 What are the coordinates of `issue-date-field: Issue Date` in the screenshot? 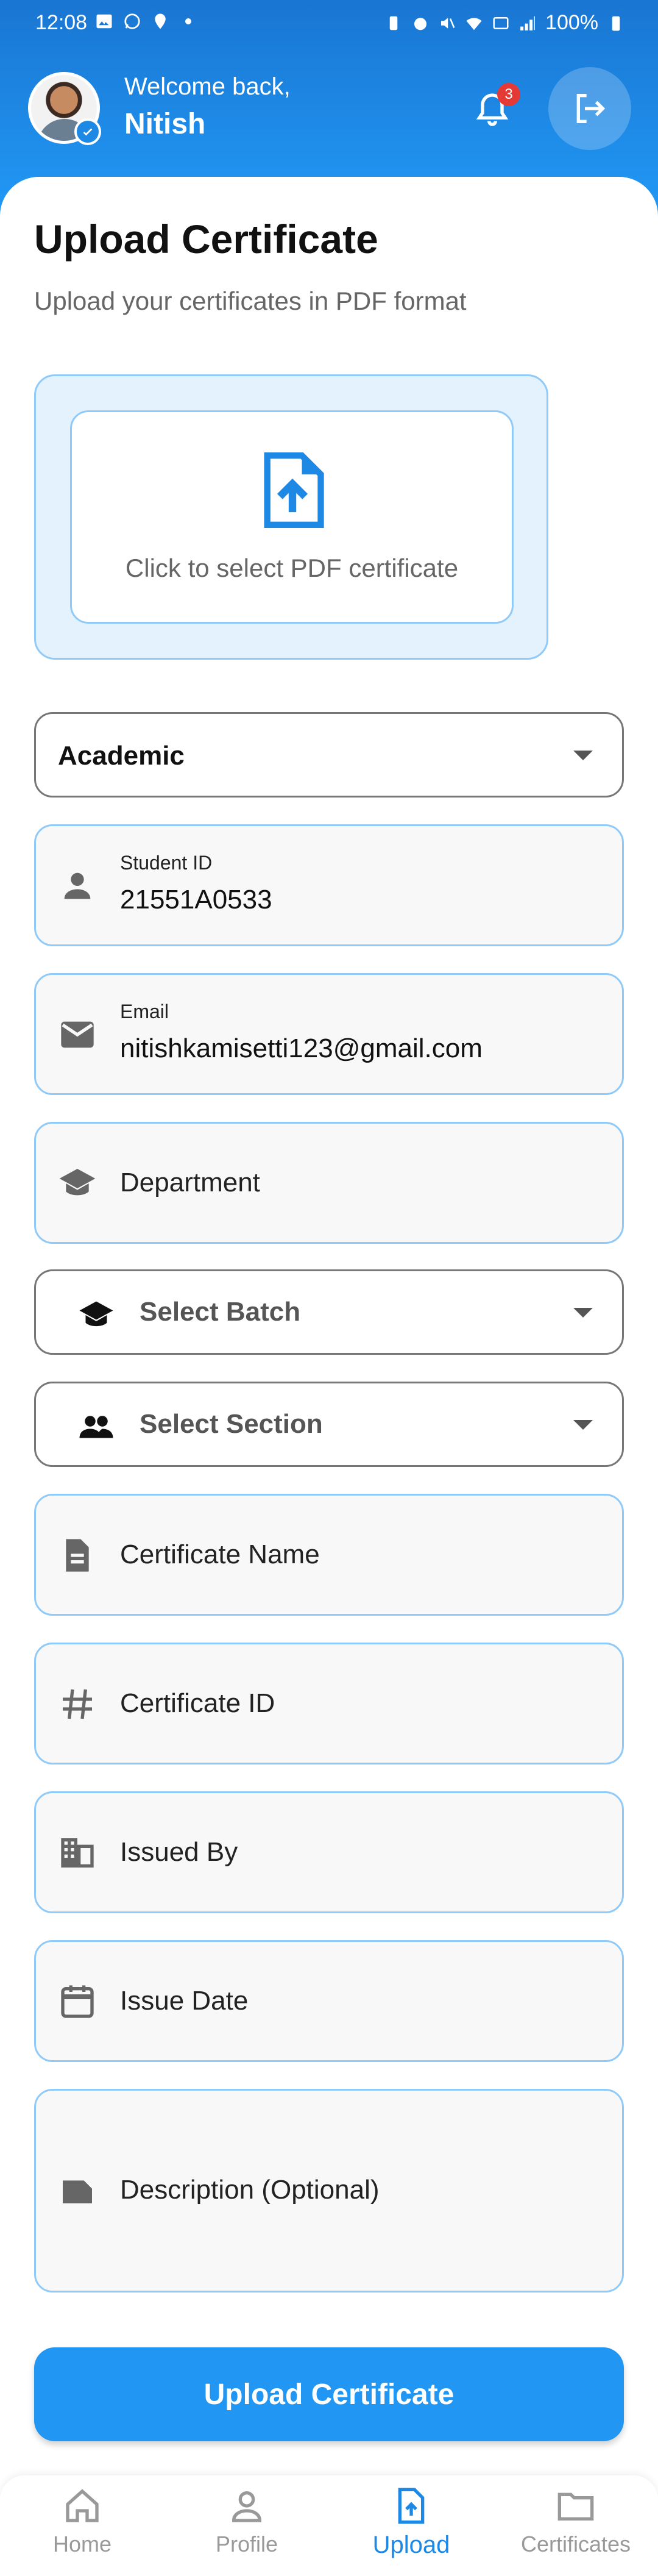 It's located at (329, 2001).